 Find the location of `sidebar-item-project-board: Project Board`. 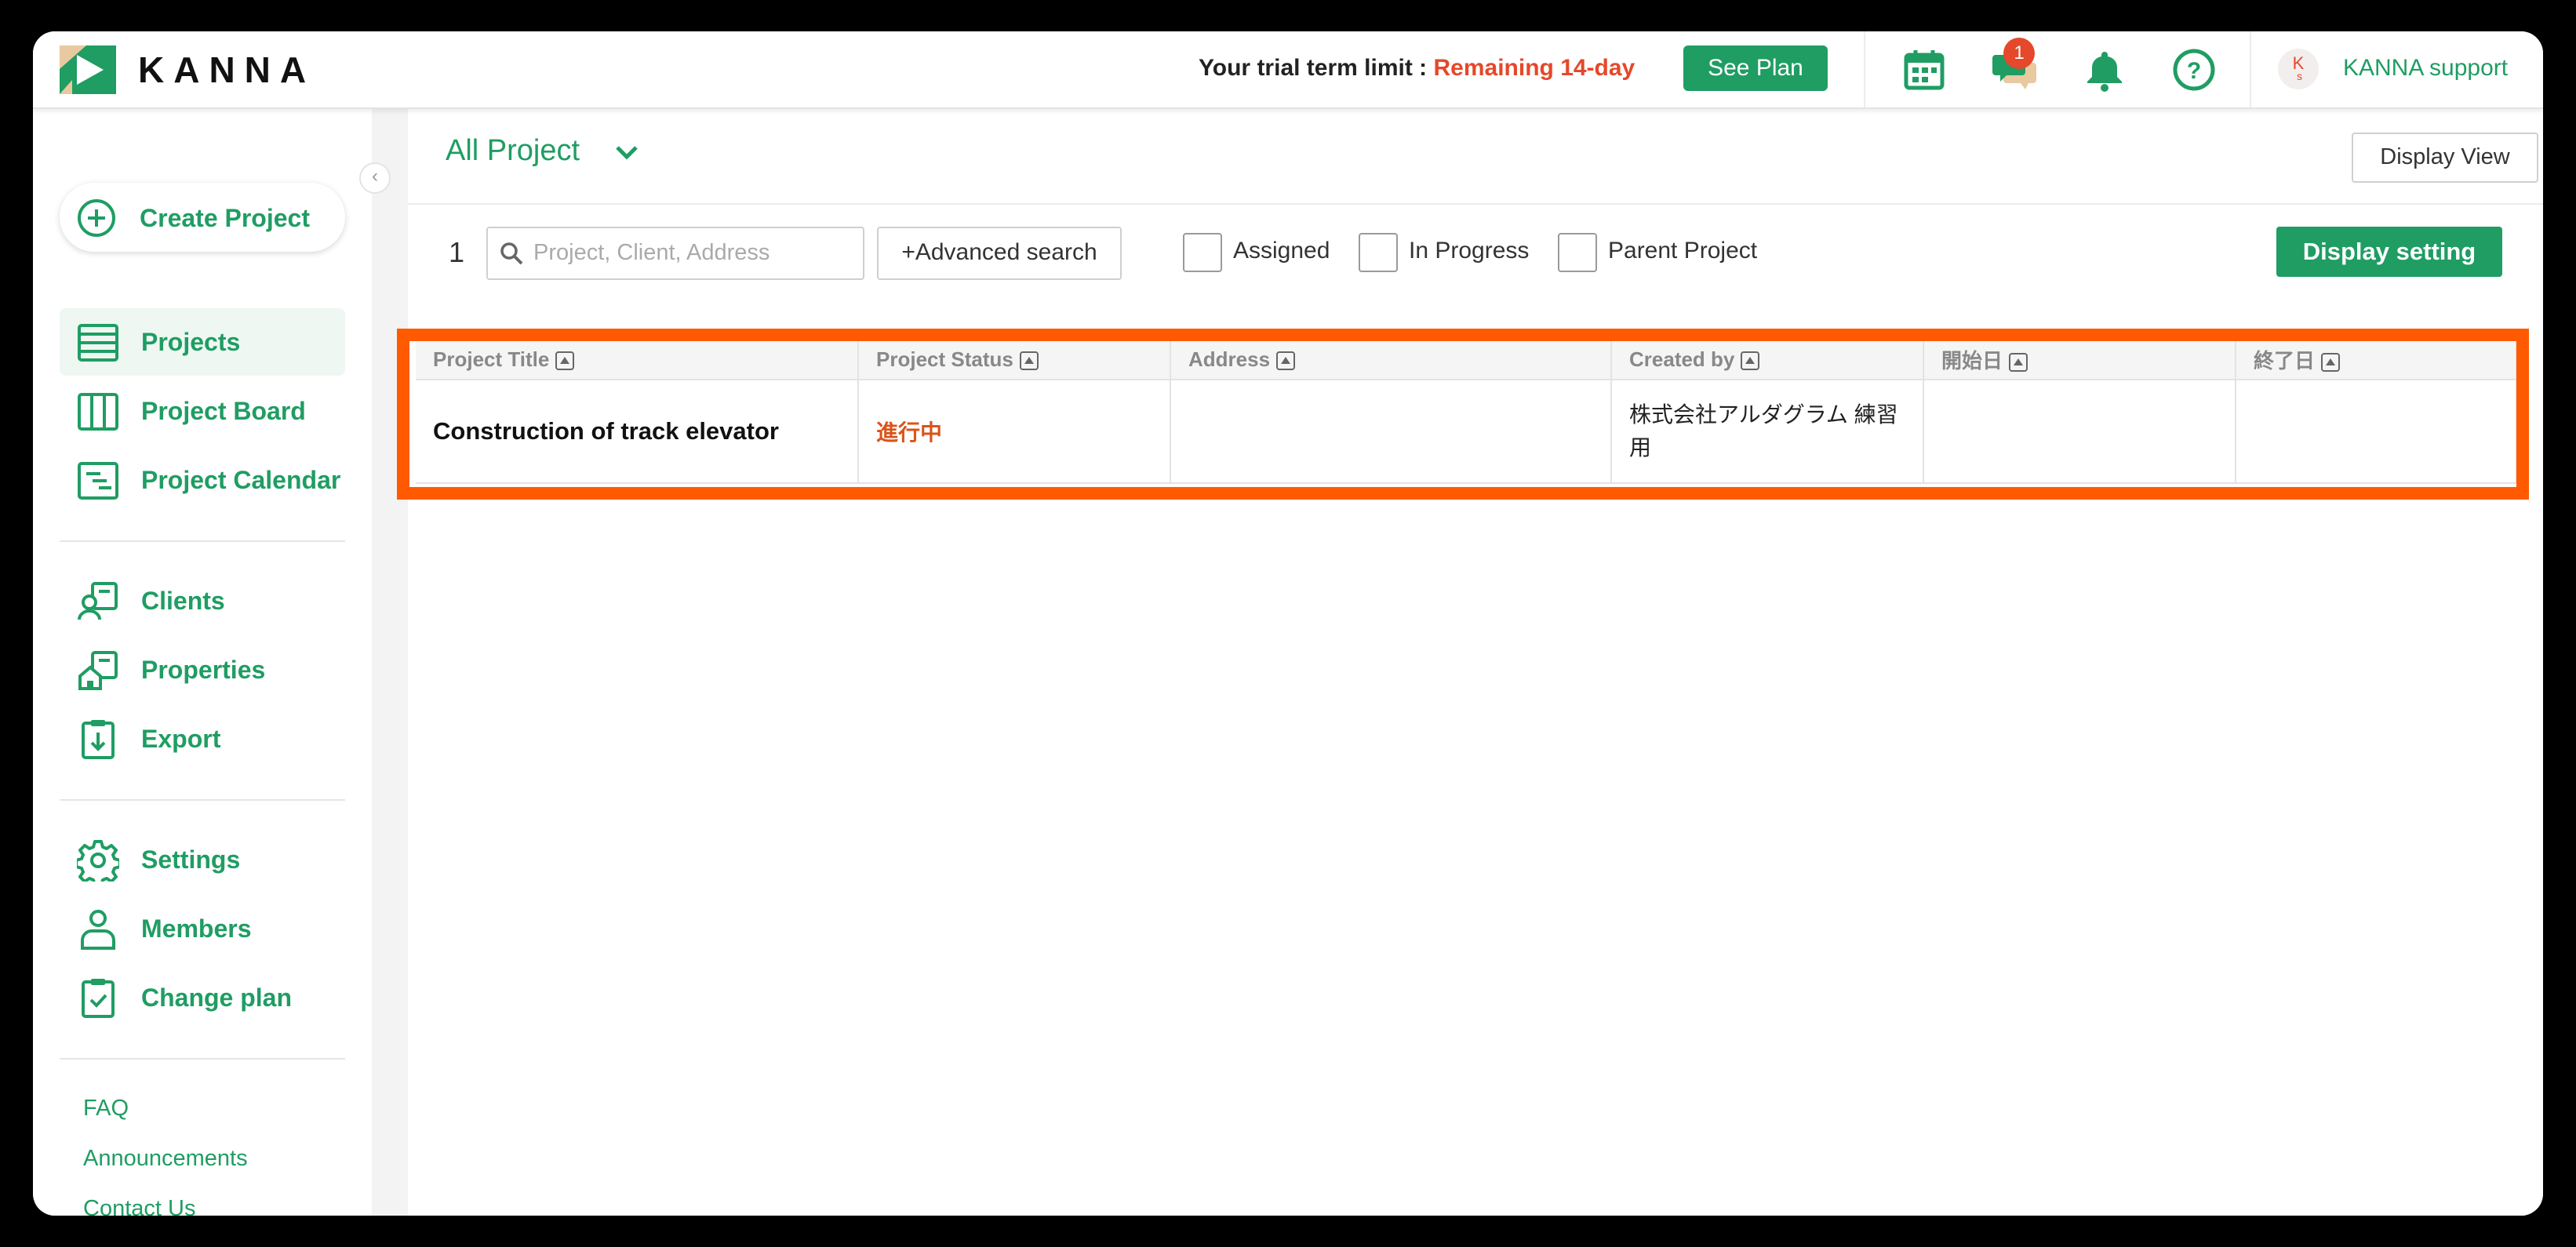

sidebar-item-project-board: Project Board is located at coordinates (202, 411).